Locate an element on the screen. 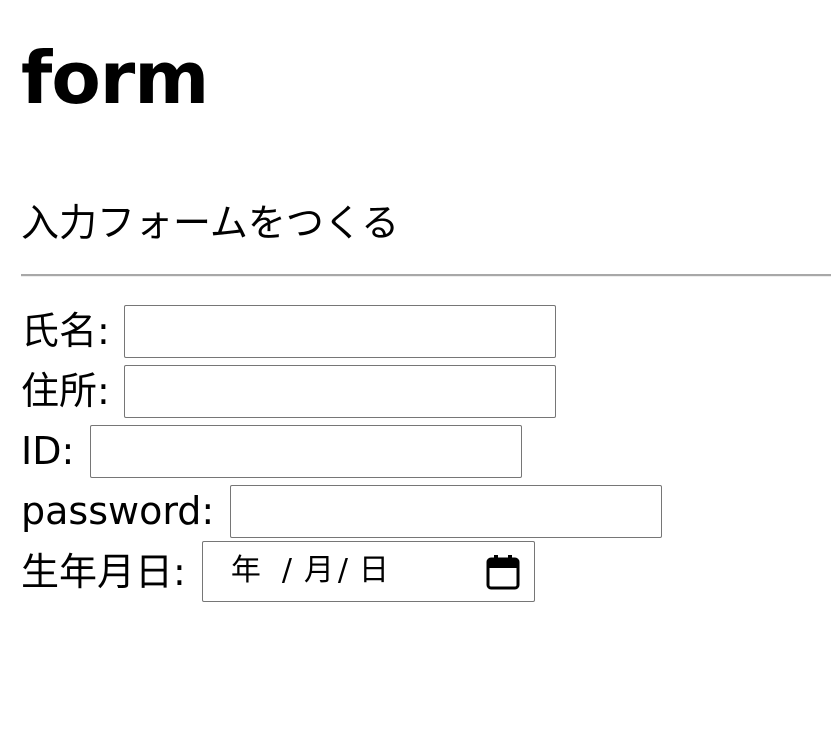  horizontal-divider is located at coordinates (426, 275).